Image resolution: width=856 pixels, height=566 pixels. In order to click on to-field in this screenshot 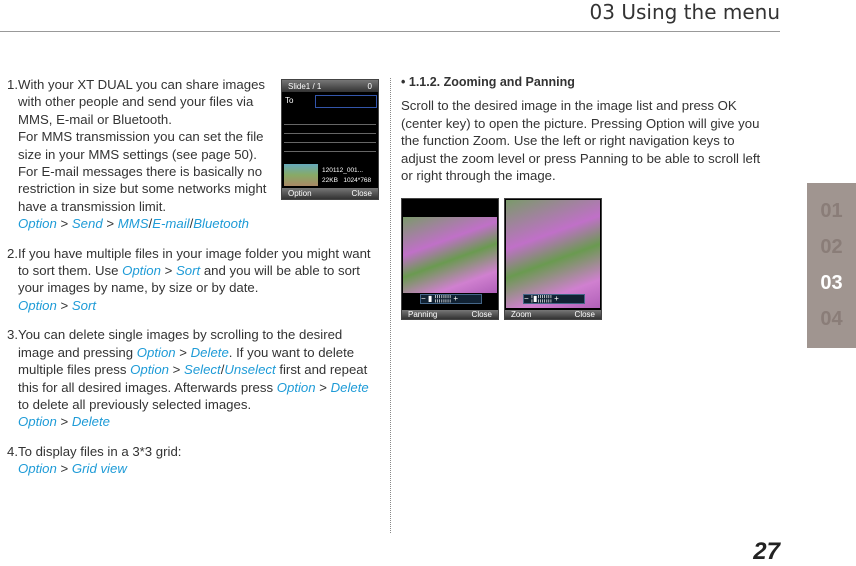, I will do `click(346, 101)`.